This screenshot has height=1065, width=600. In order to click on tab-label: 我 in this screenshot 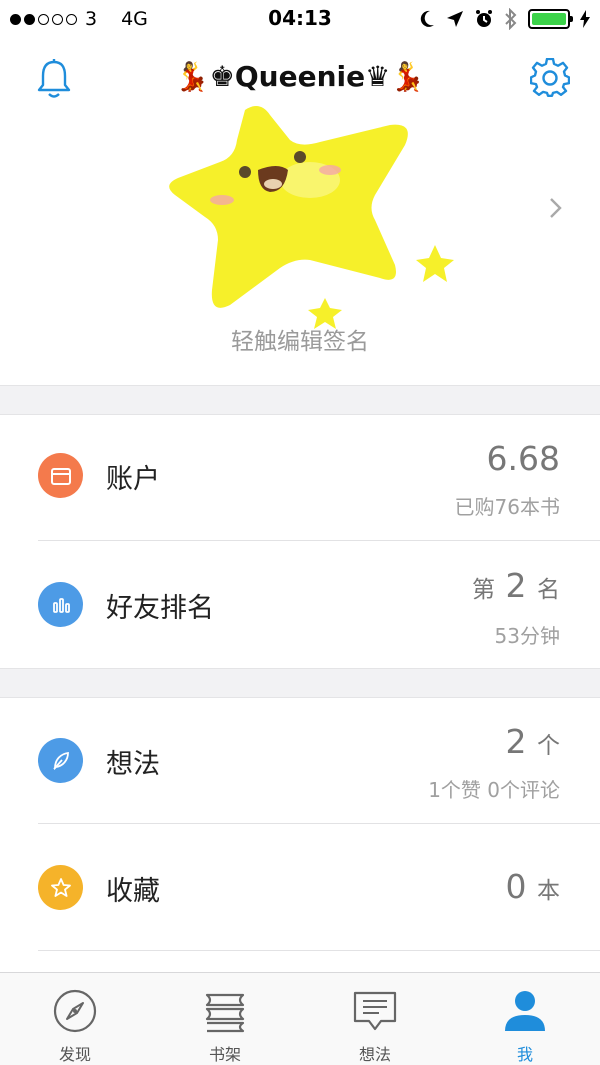, I will do `click(524, 1054)`.